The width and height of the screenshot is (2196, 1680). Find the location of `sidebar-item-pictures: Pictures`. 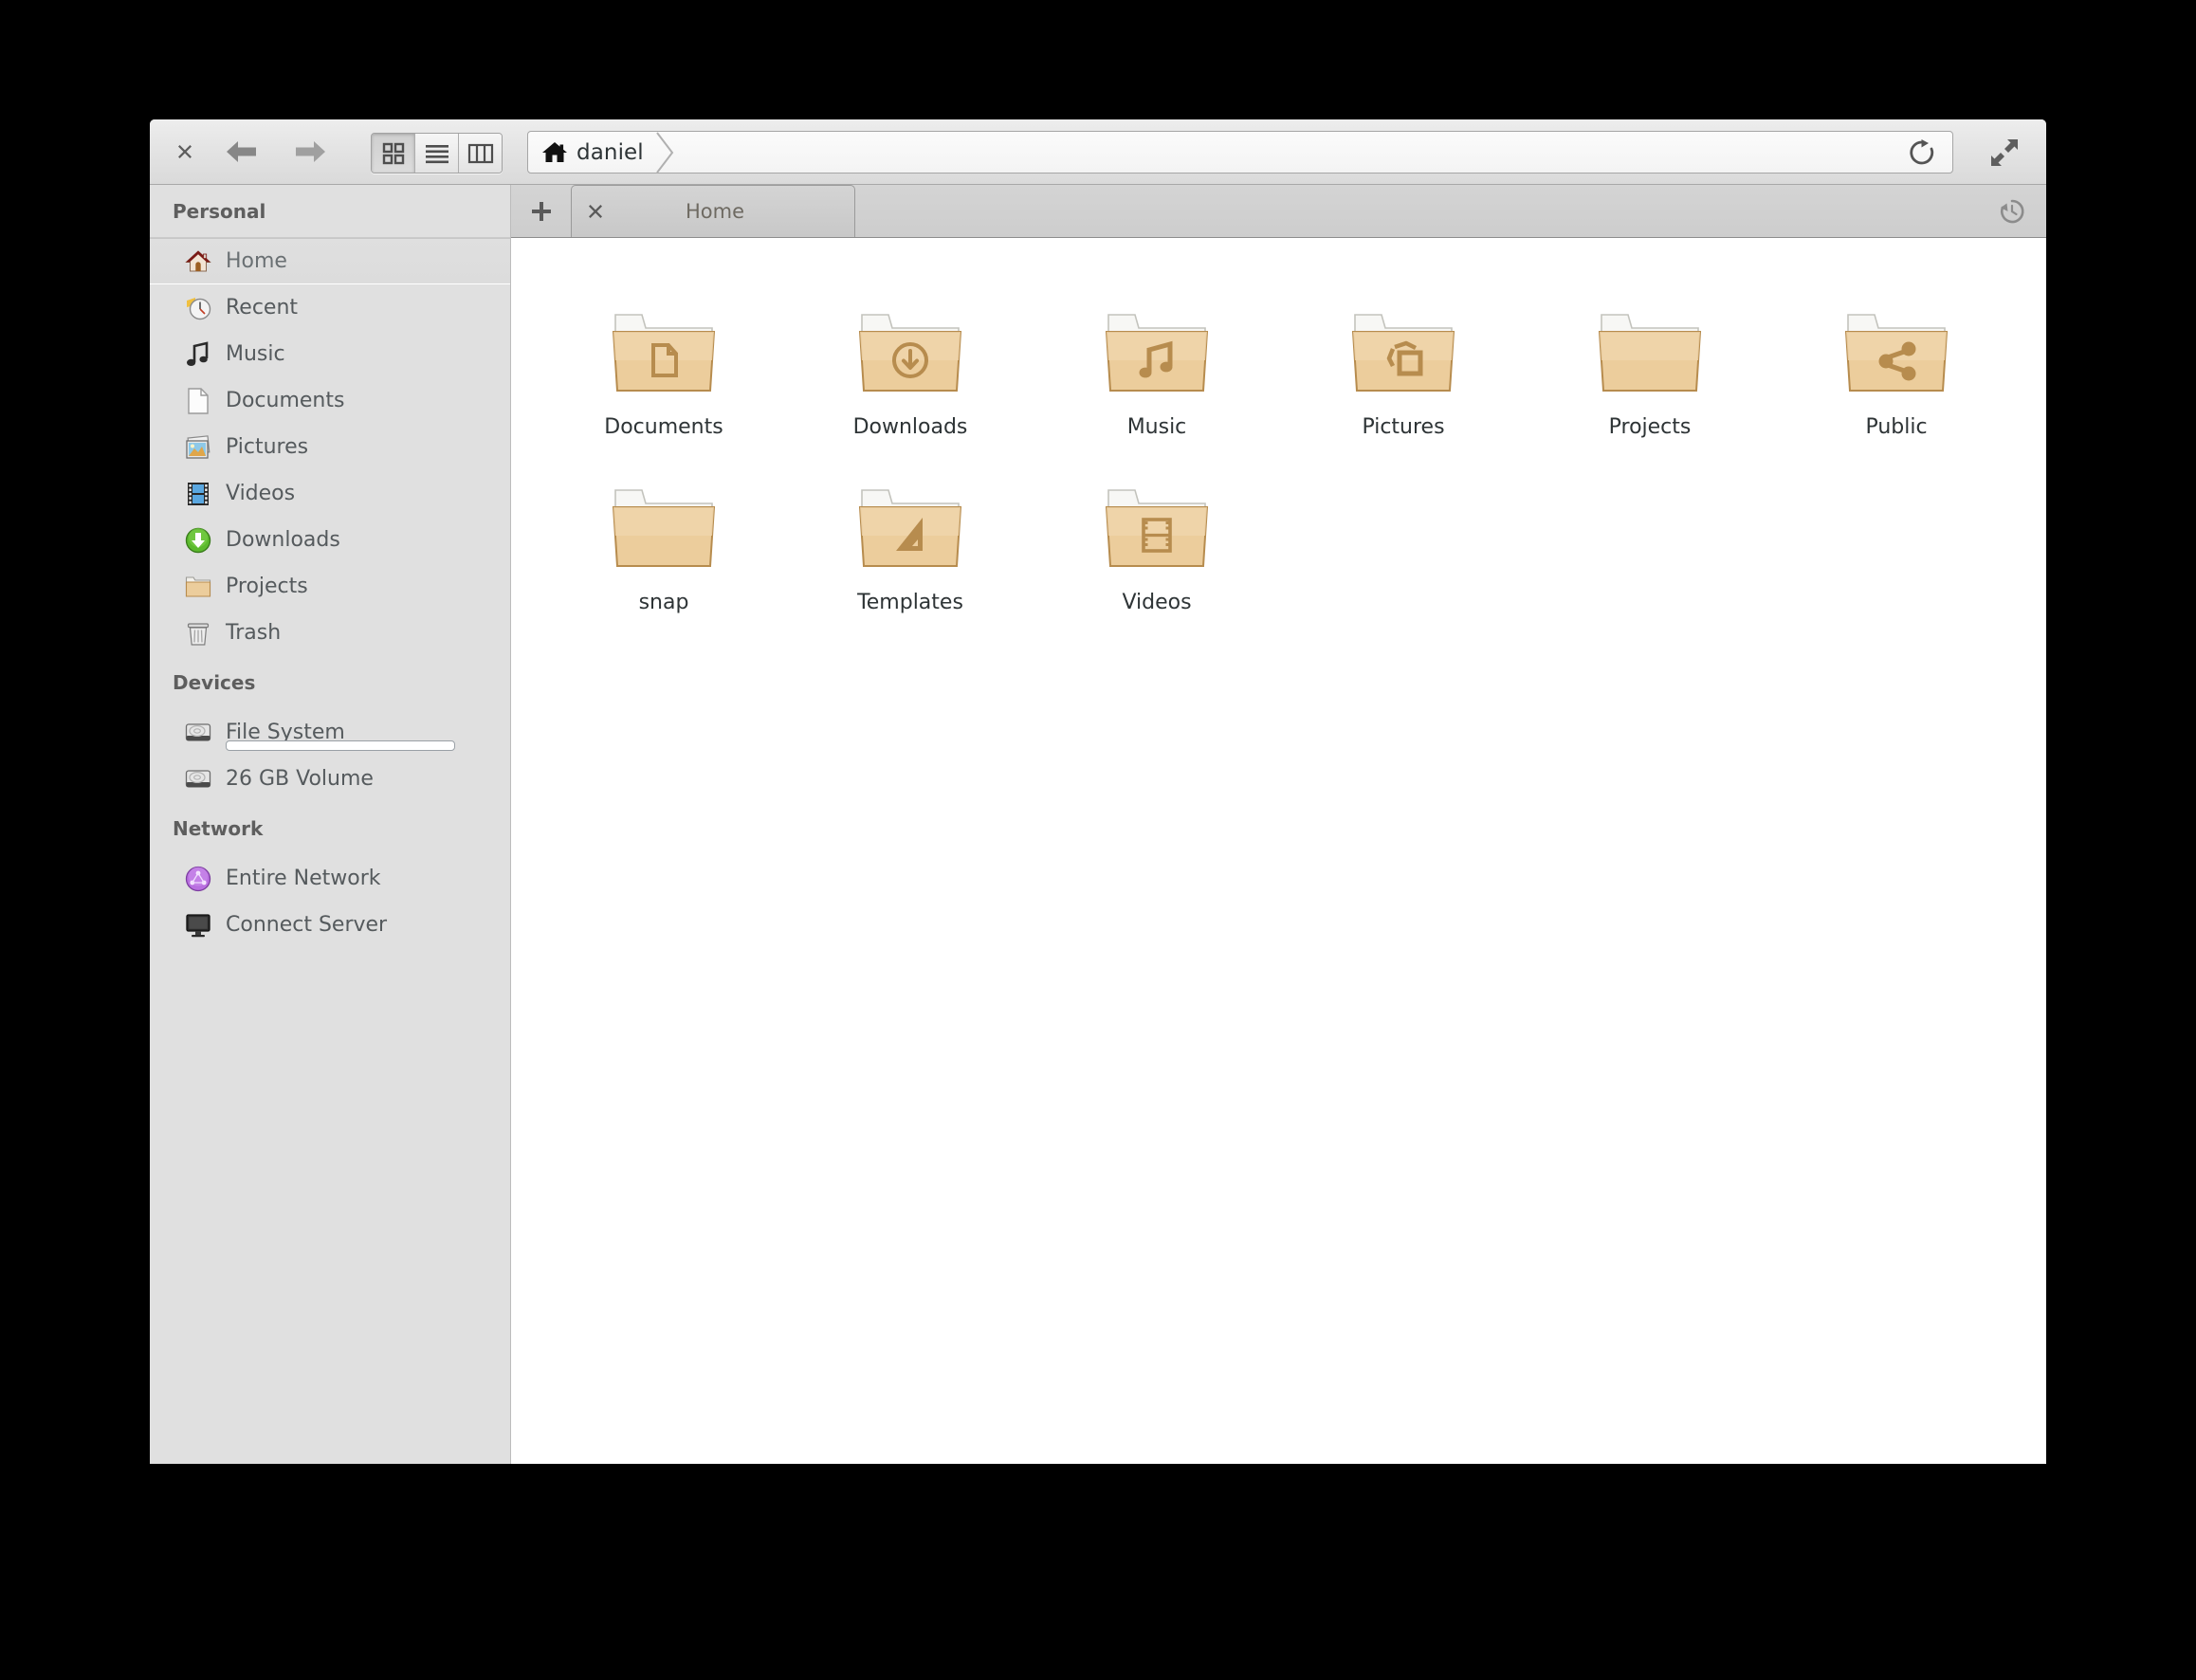

sidebar-item-pictures: Pictures is located at coordinates (330, 447).